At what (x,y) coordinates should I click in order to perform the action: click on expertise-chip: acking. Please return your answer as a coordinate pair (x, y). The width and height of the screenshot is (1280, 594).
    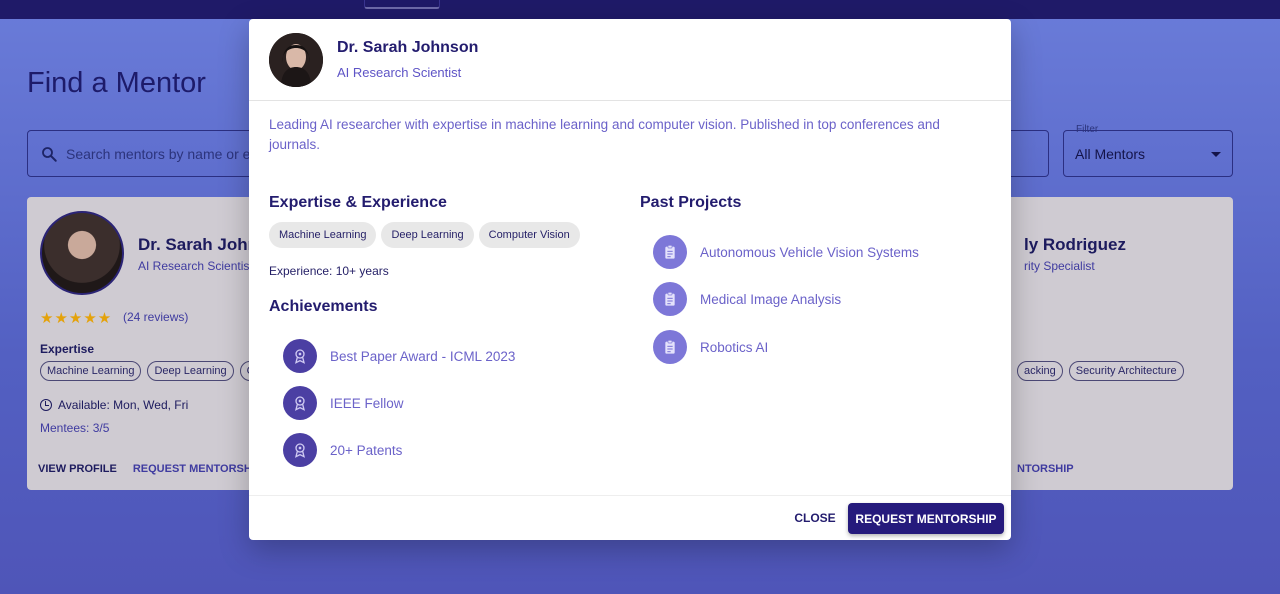
    Looking at the image, I should click on (1040, 371).